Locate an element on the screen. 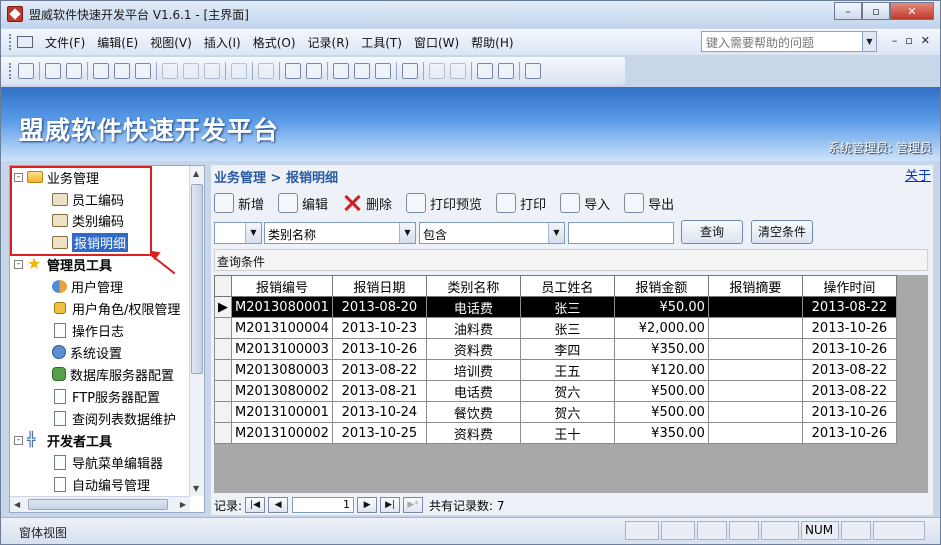 This screenshot has height=545, width=941. table-cell: 2013-08-21 is located at coordinates (379, 391).